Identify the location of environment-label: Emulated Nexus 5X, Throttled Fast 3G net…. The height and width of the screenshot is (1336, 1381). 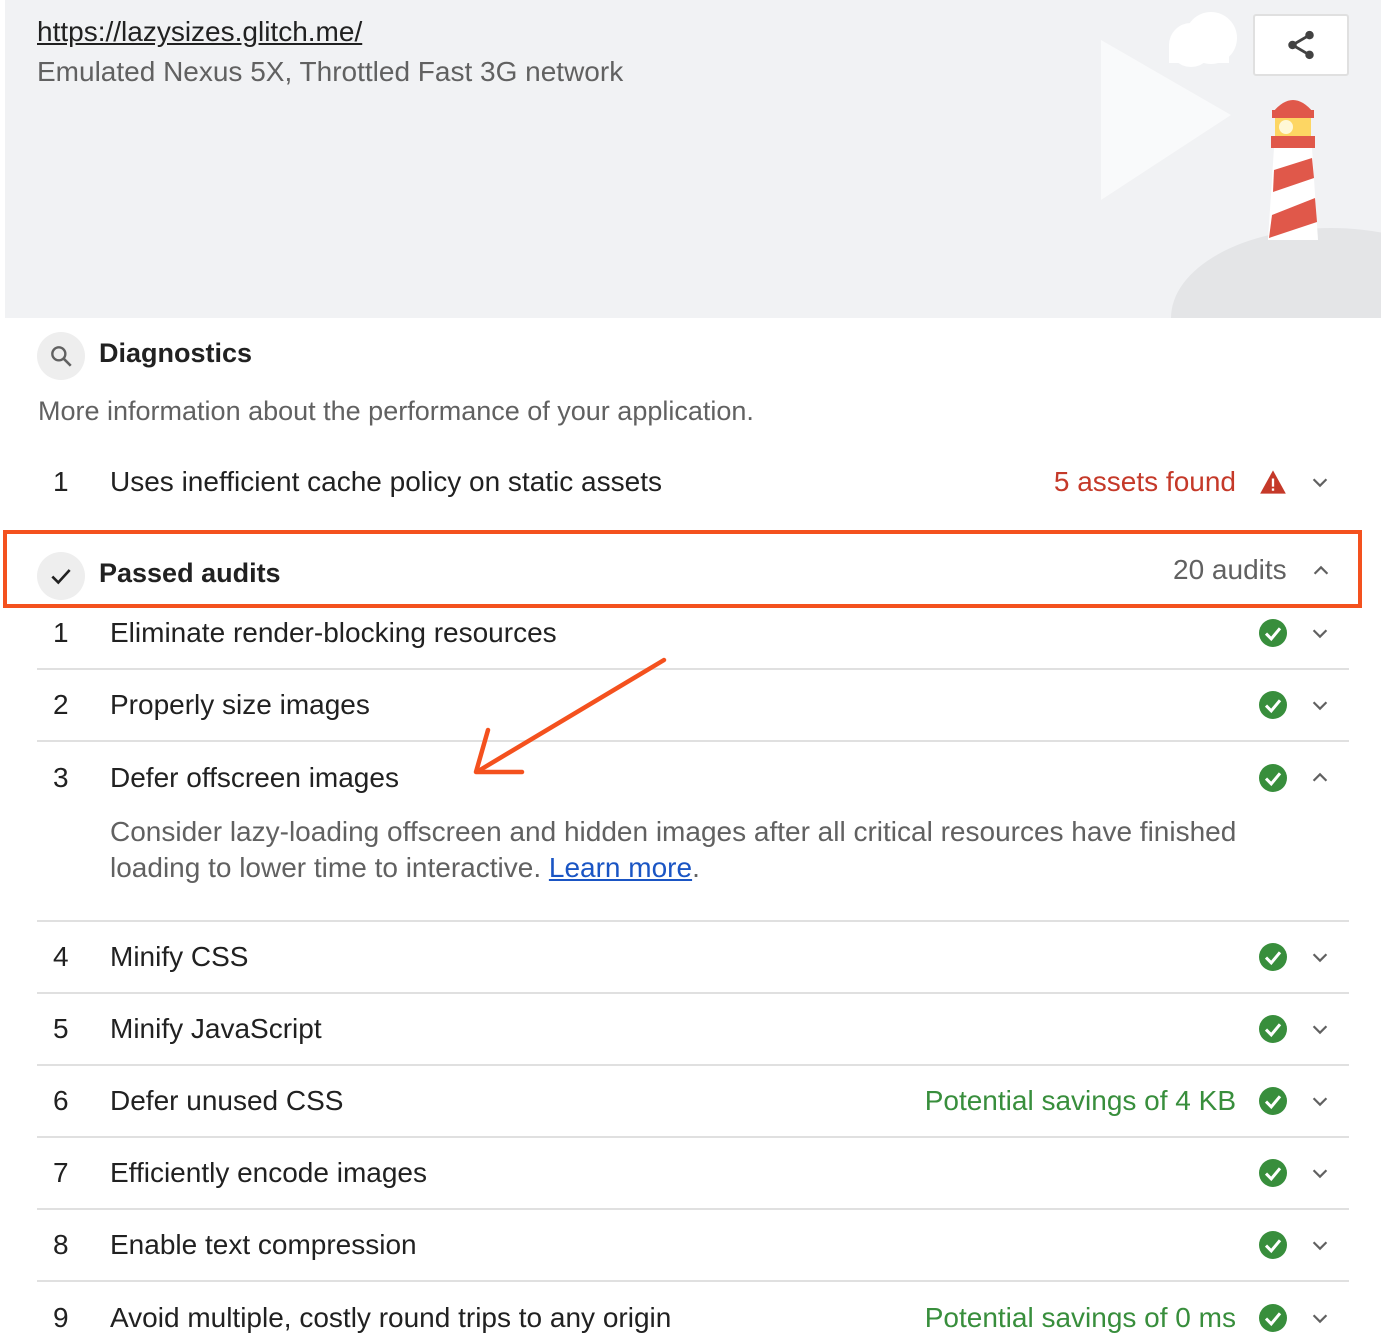
(330, 71).